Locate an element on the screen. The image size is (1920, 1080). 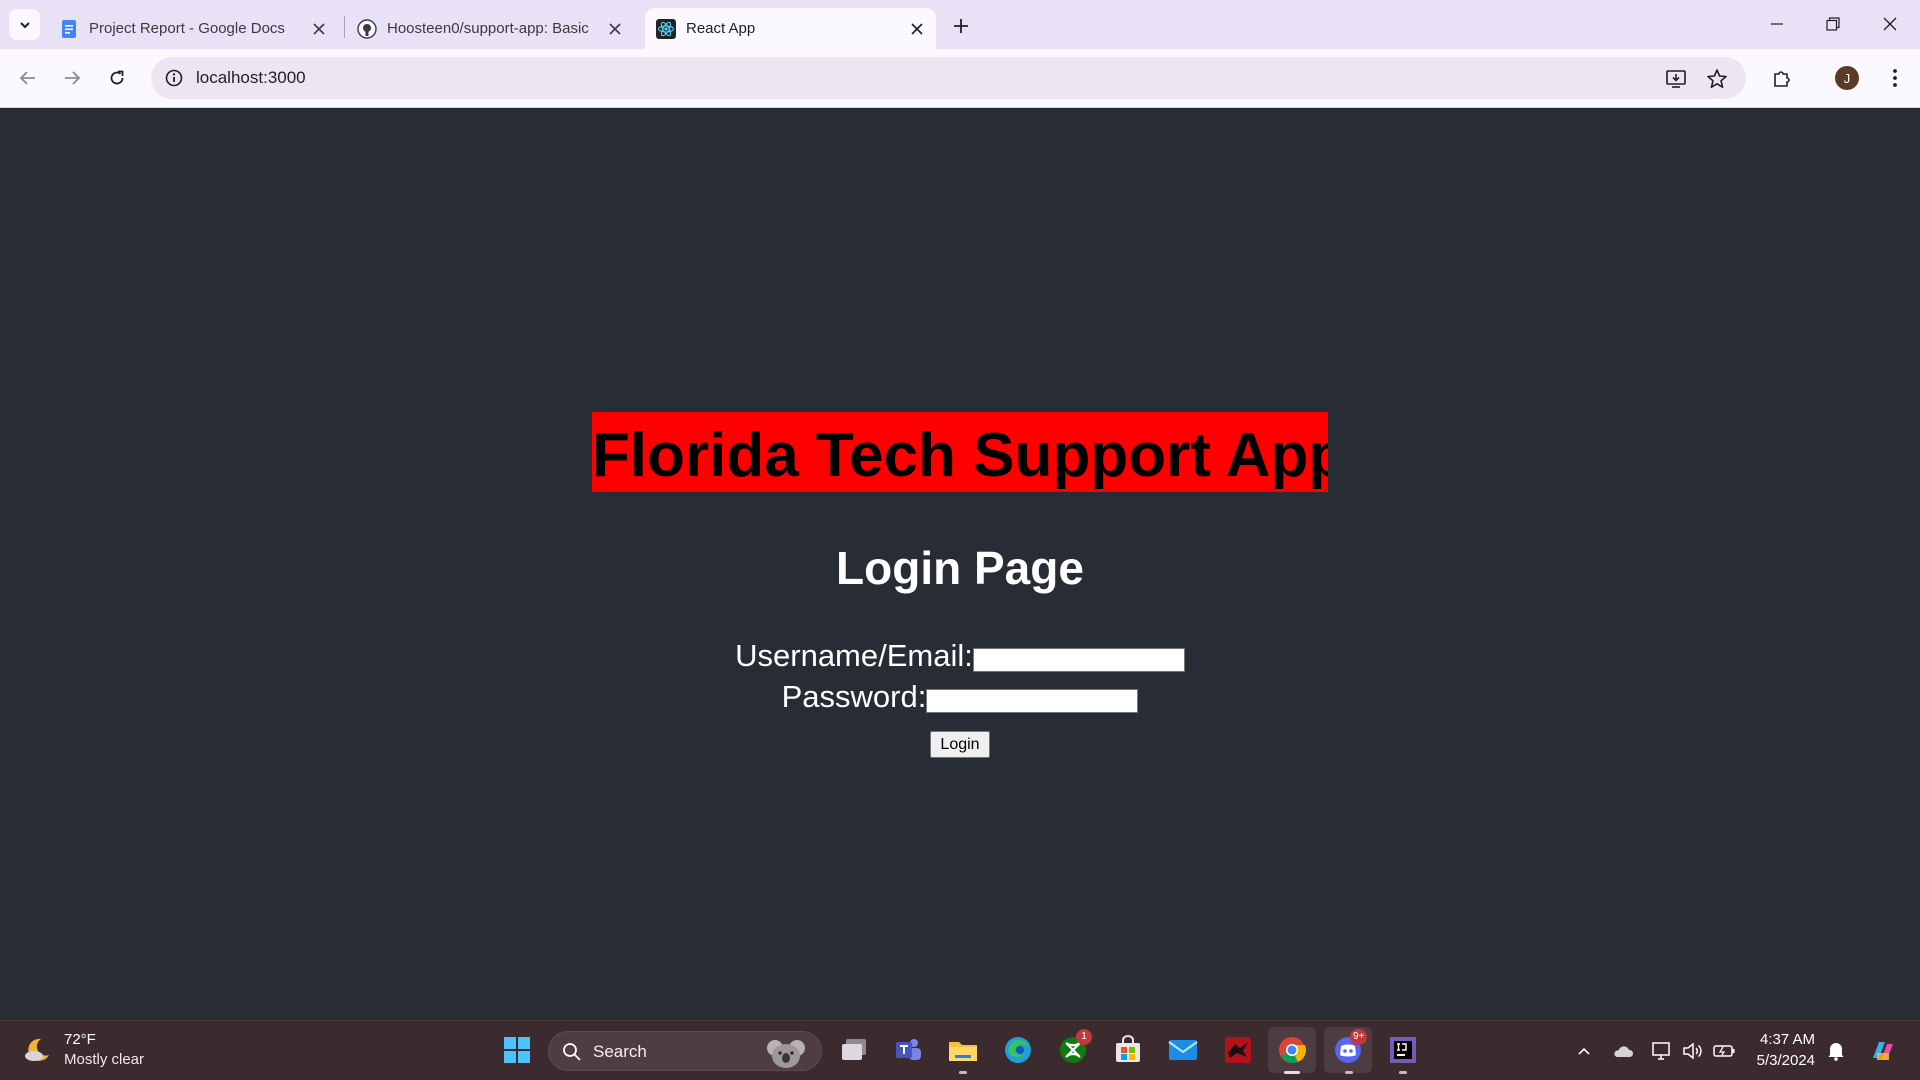
chrome-app is located at coordinates (1292, 1050).